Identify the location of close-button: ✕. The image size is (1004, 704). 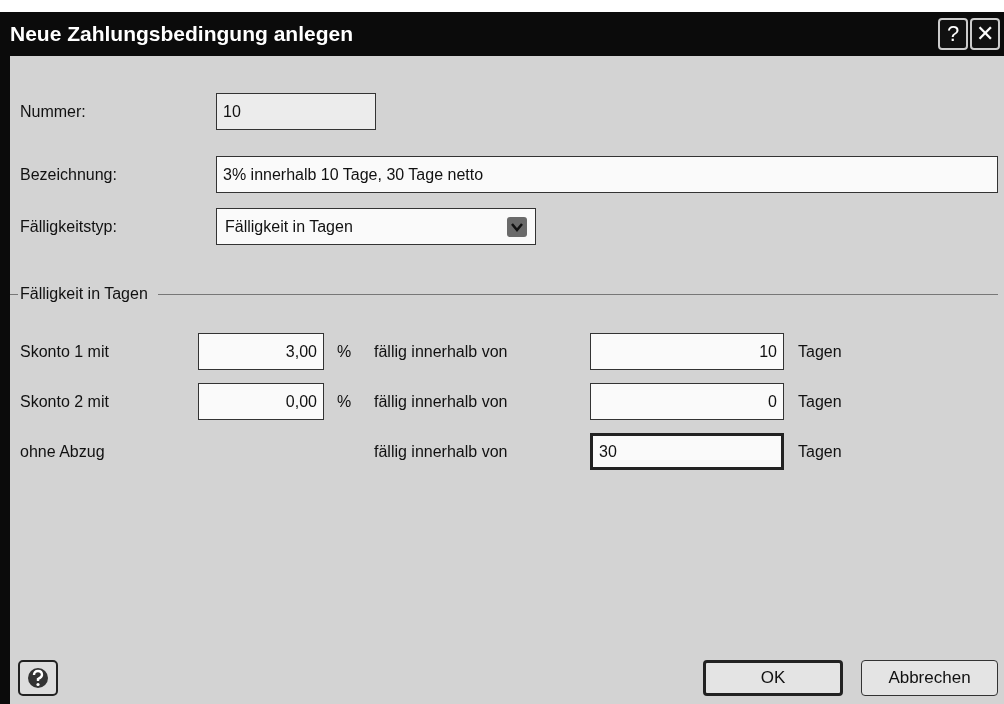
(985, 34).